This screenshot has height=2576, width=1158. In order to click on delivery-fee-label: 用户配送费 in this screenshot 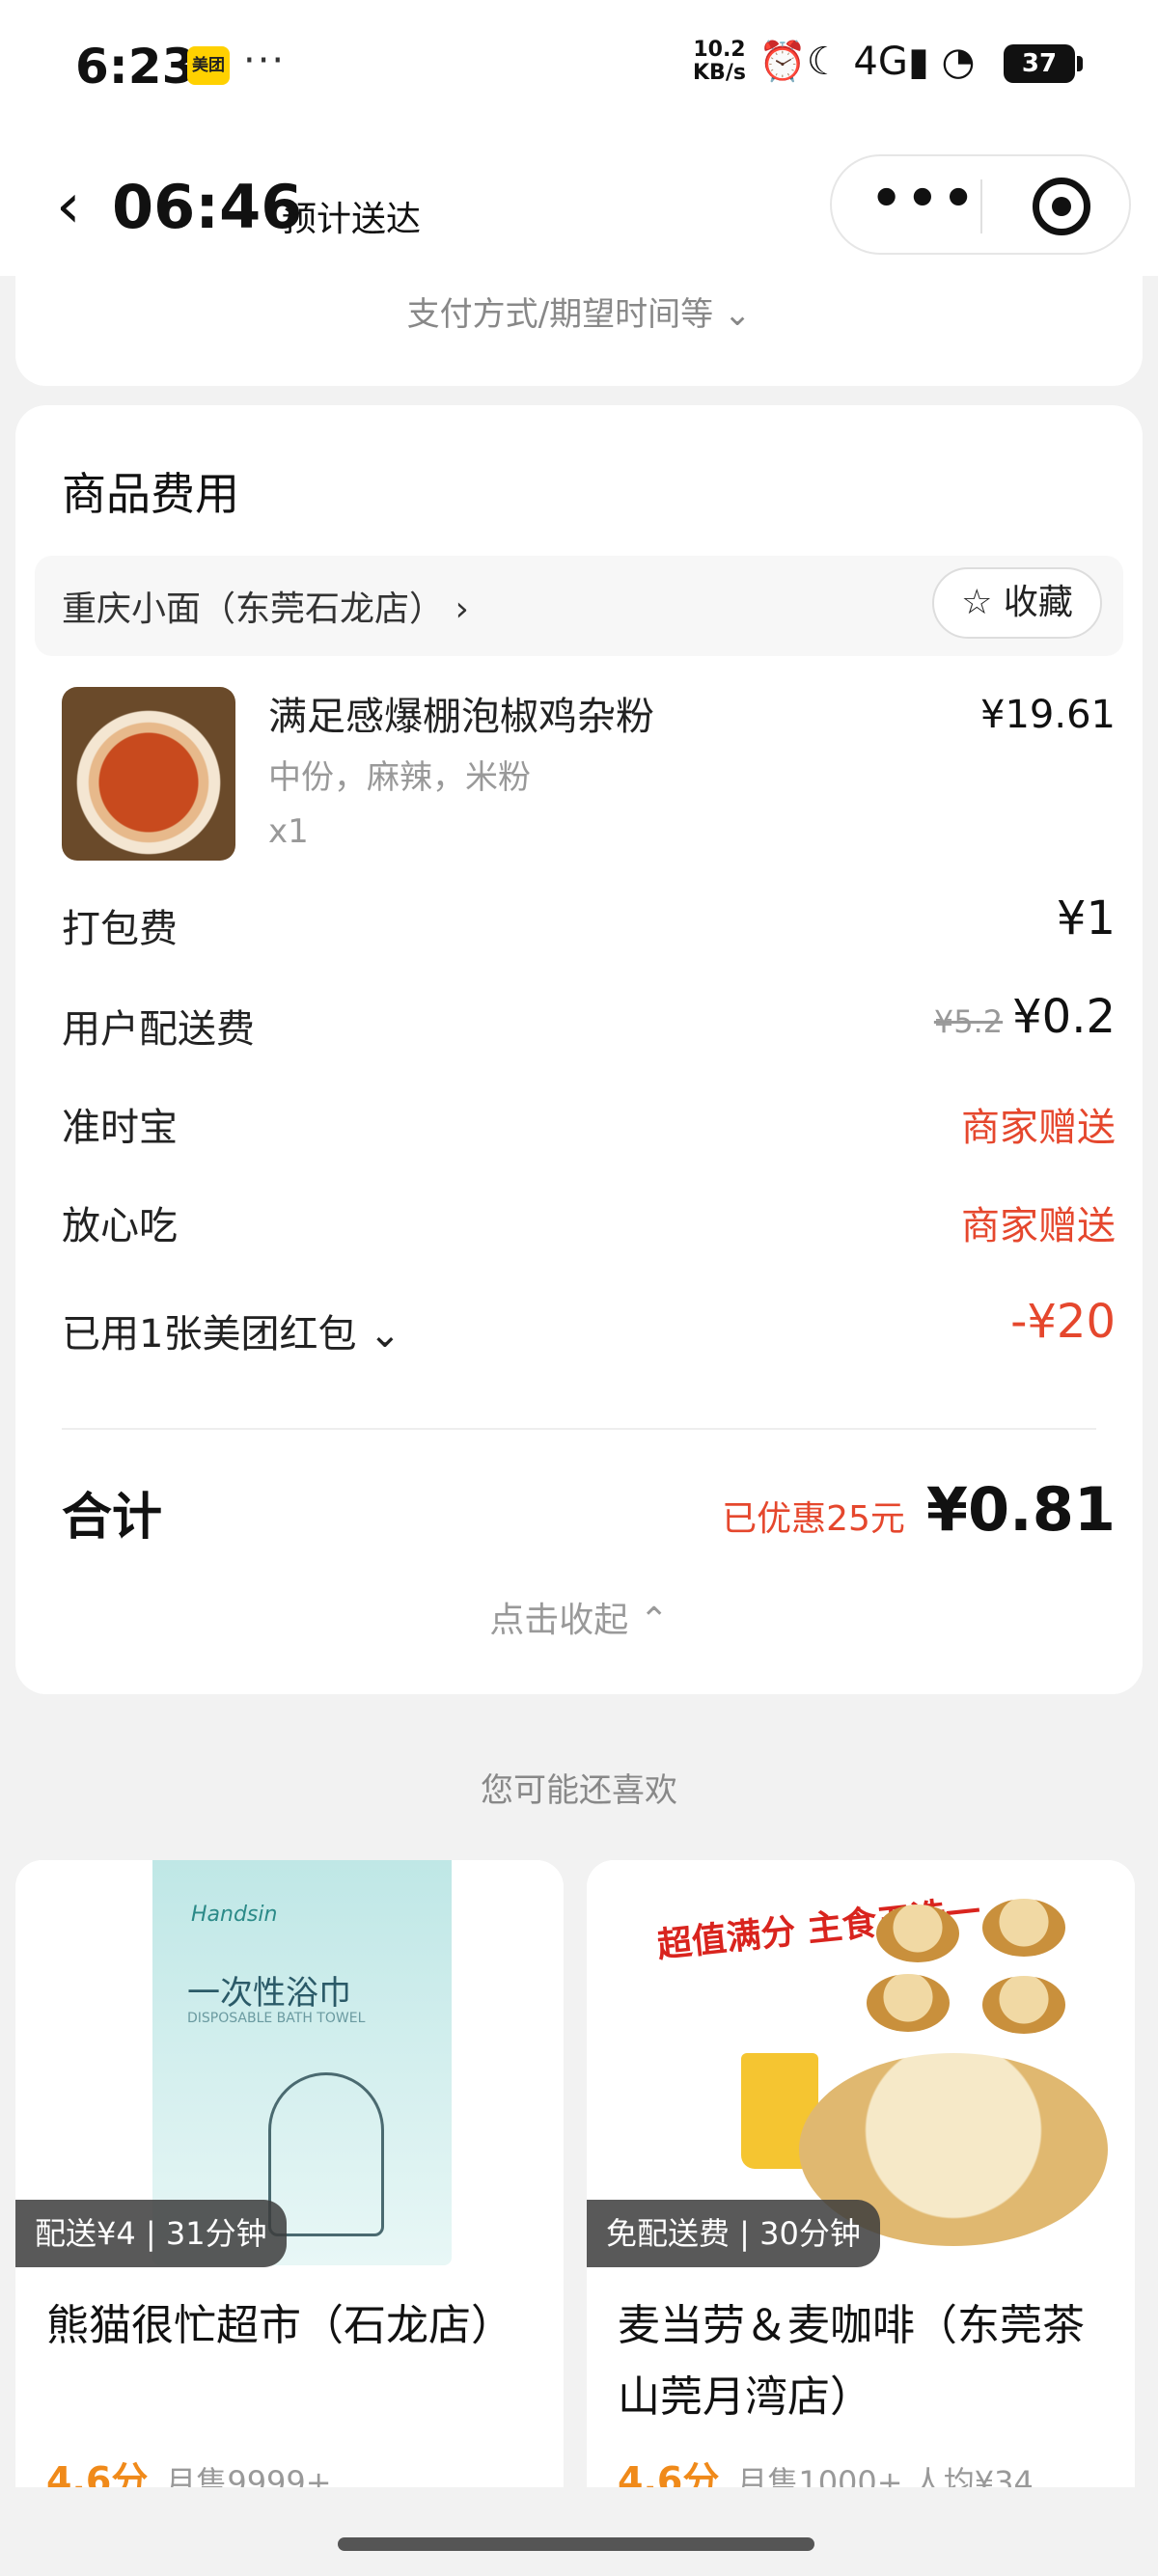, I will do `click(158, 1030)`.